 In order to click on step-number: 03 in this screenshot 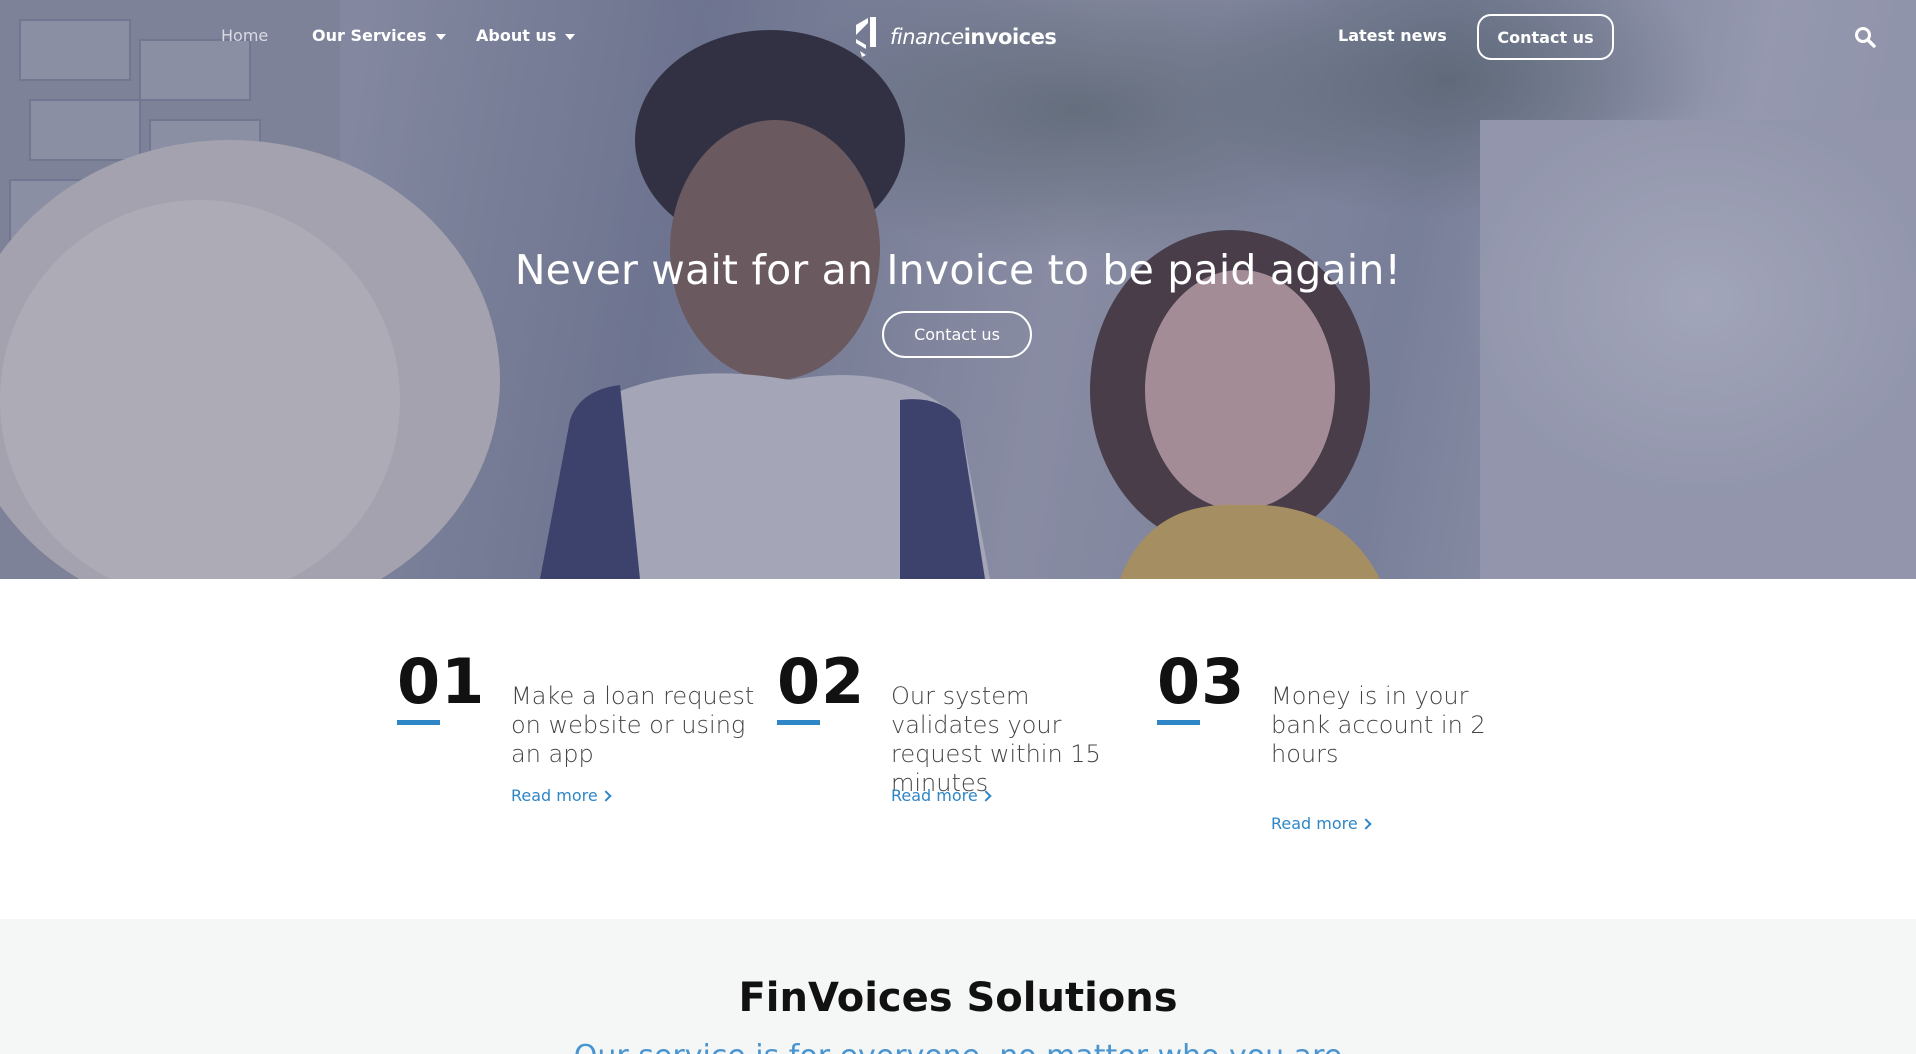, I will do `click(1201, 681)`.